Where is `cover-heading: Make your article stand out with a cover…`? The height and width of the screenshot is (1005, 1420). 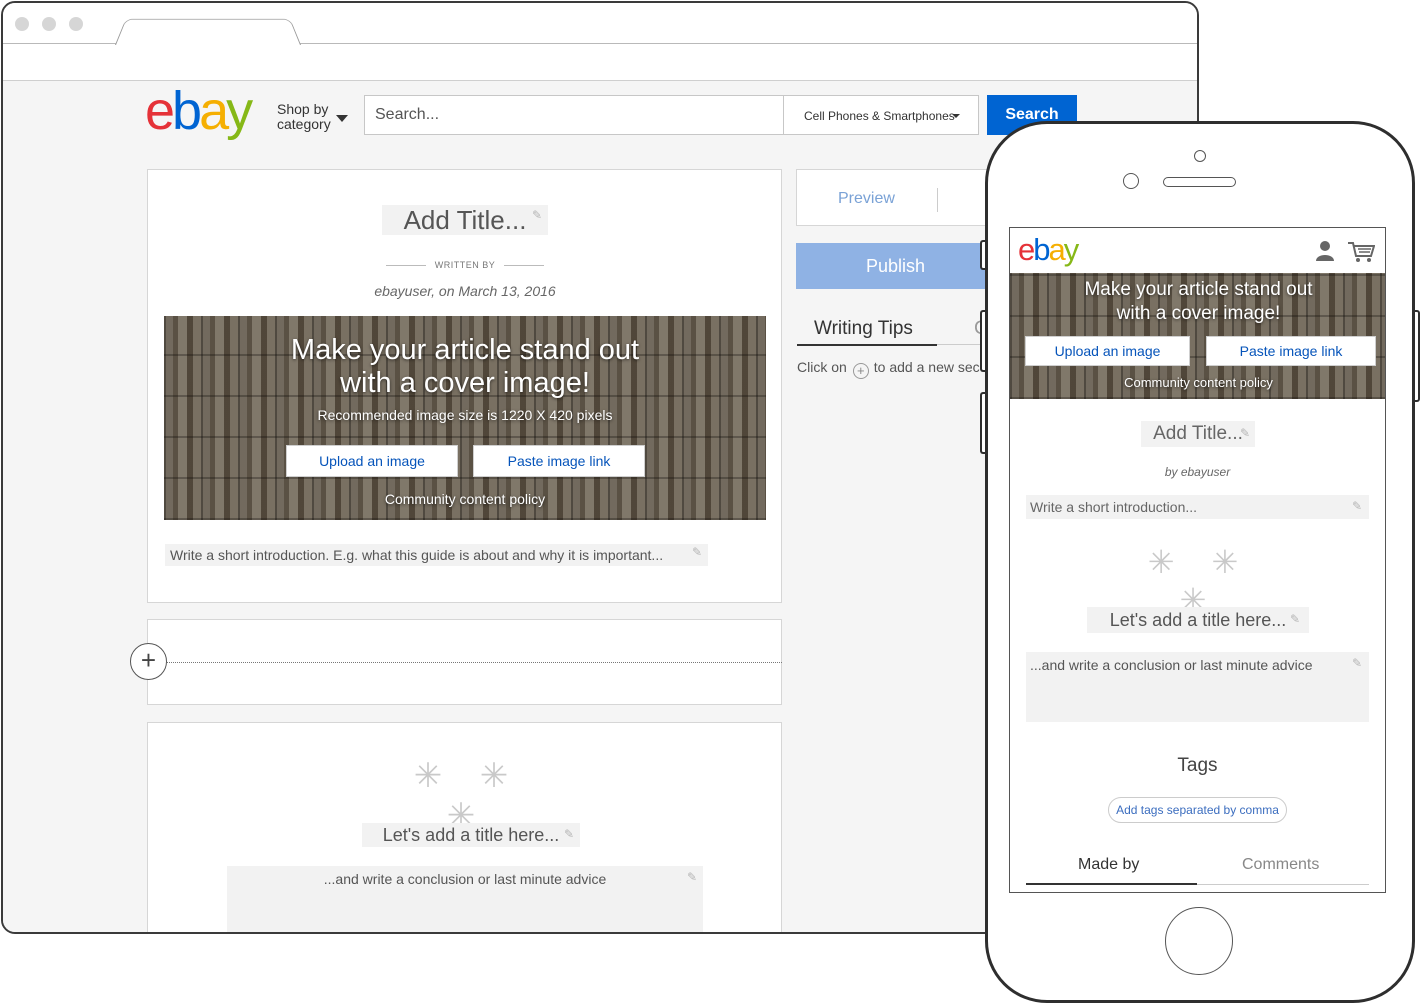
cover-heading: Make your article stand out with a cover… is located at coordinates (465, 367).